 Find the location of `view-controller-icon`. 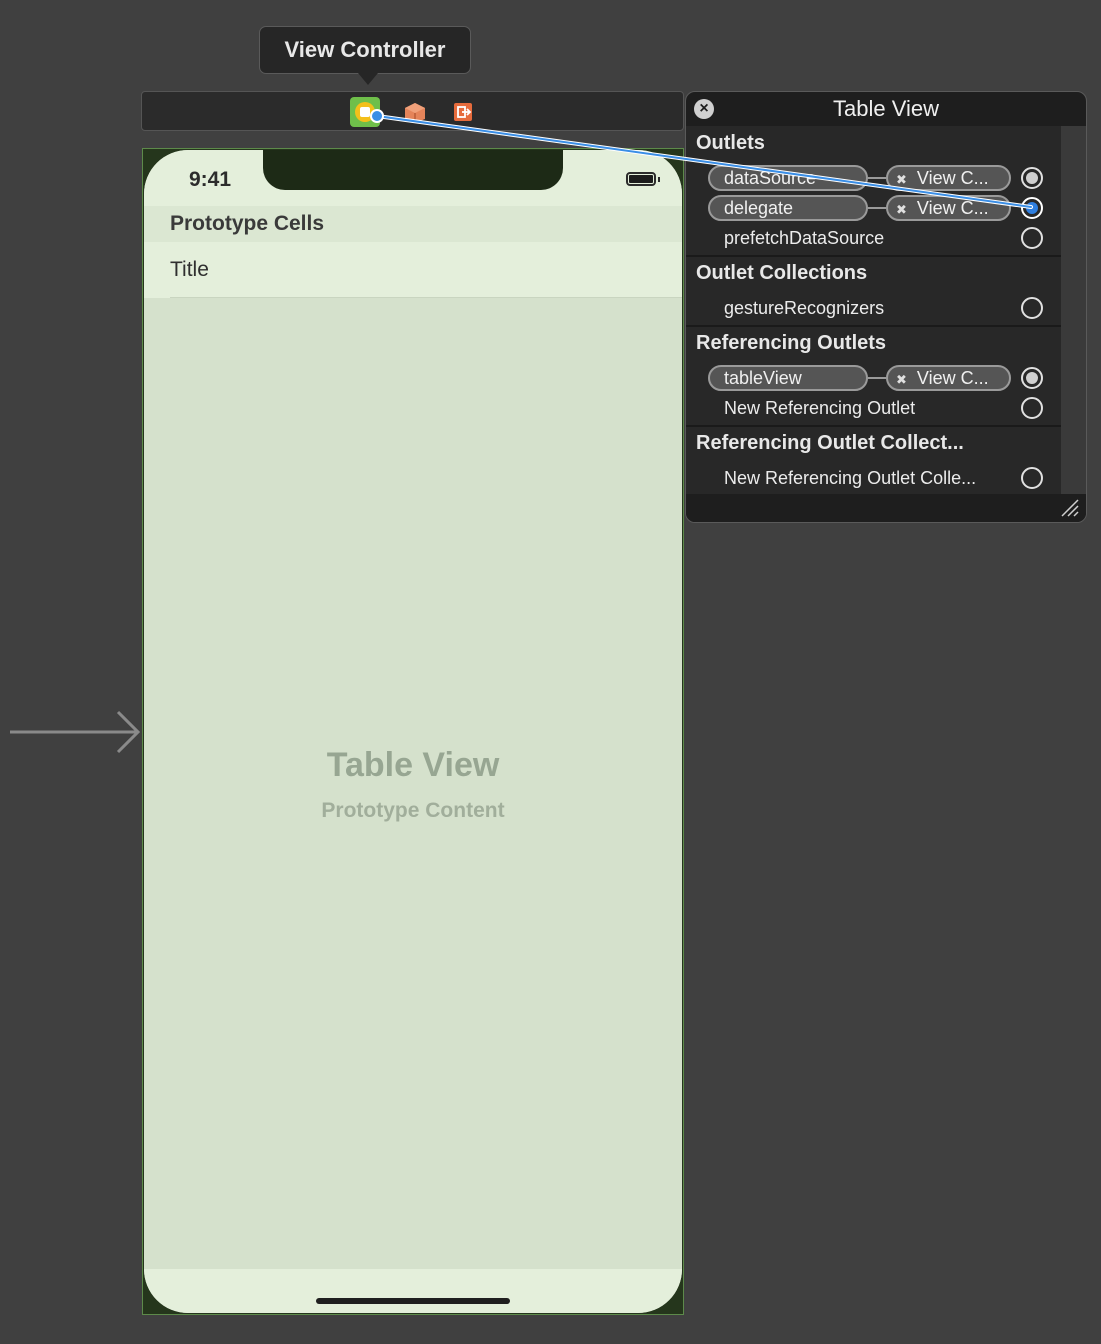

view-controller-icon is located at coordinates (365, 112).